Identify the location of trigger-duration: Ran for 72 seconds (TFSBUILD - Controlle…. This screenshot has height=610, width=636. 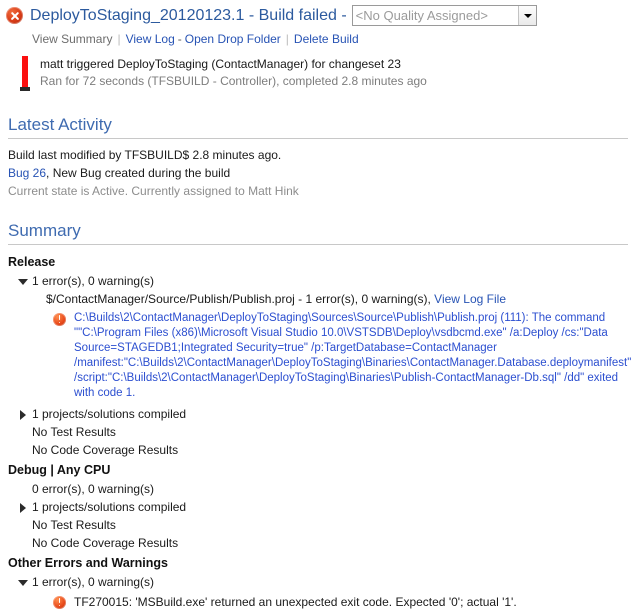
(233, 81).